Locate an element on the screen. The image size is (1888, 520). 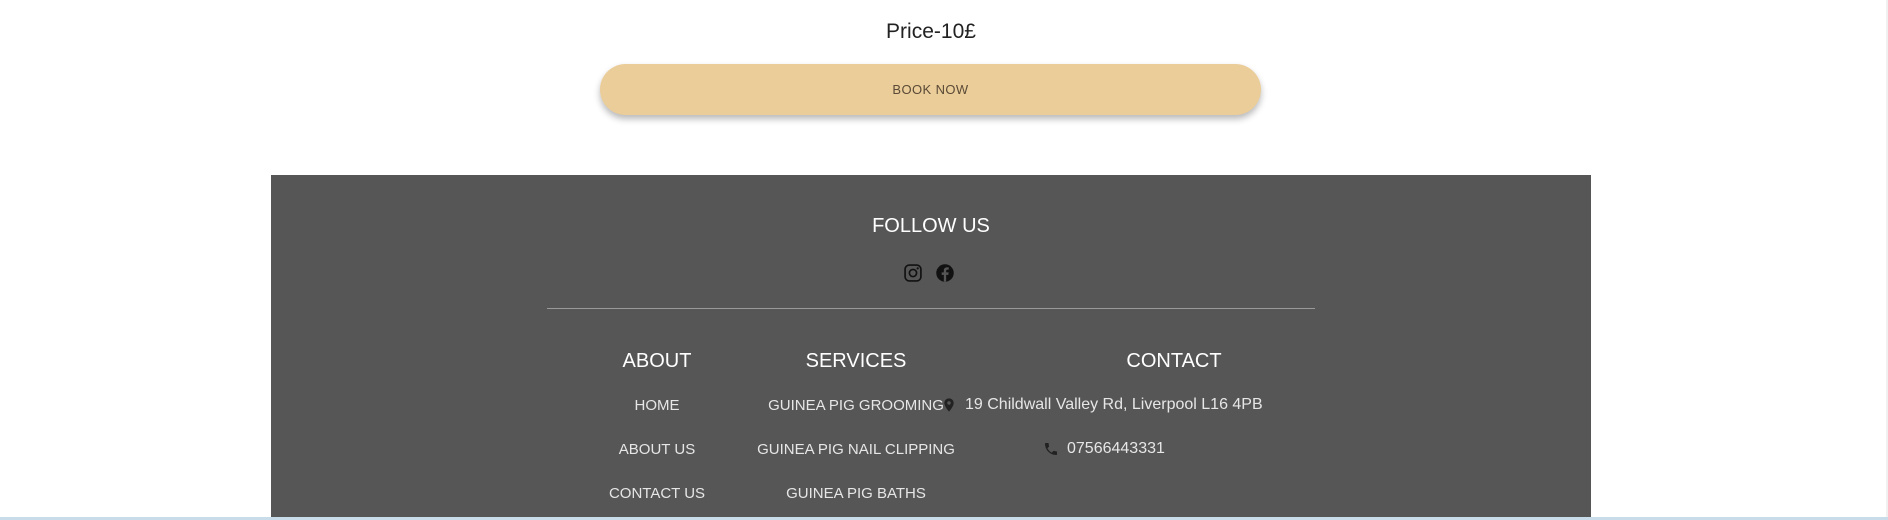
instagram-icon is located at coordinates (913, 273).